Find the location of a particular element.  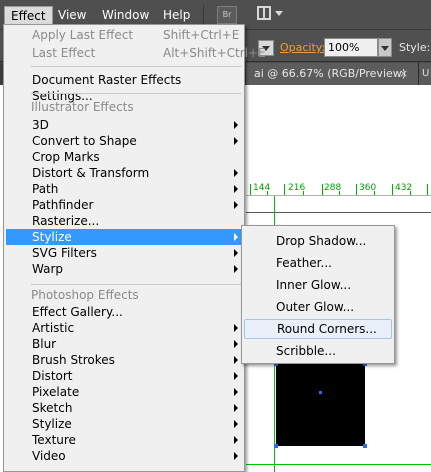

menu-help: Help is located at coordinates (176, 15).